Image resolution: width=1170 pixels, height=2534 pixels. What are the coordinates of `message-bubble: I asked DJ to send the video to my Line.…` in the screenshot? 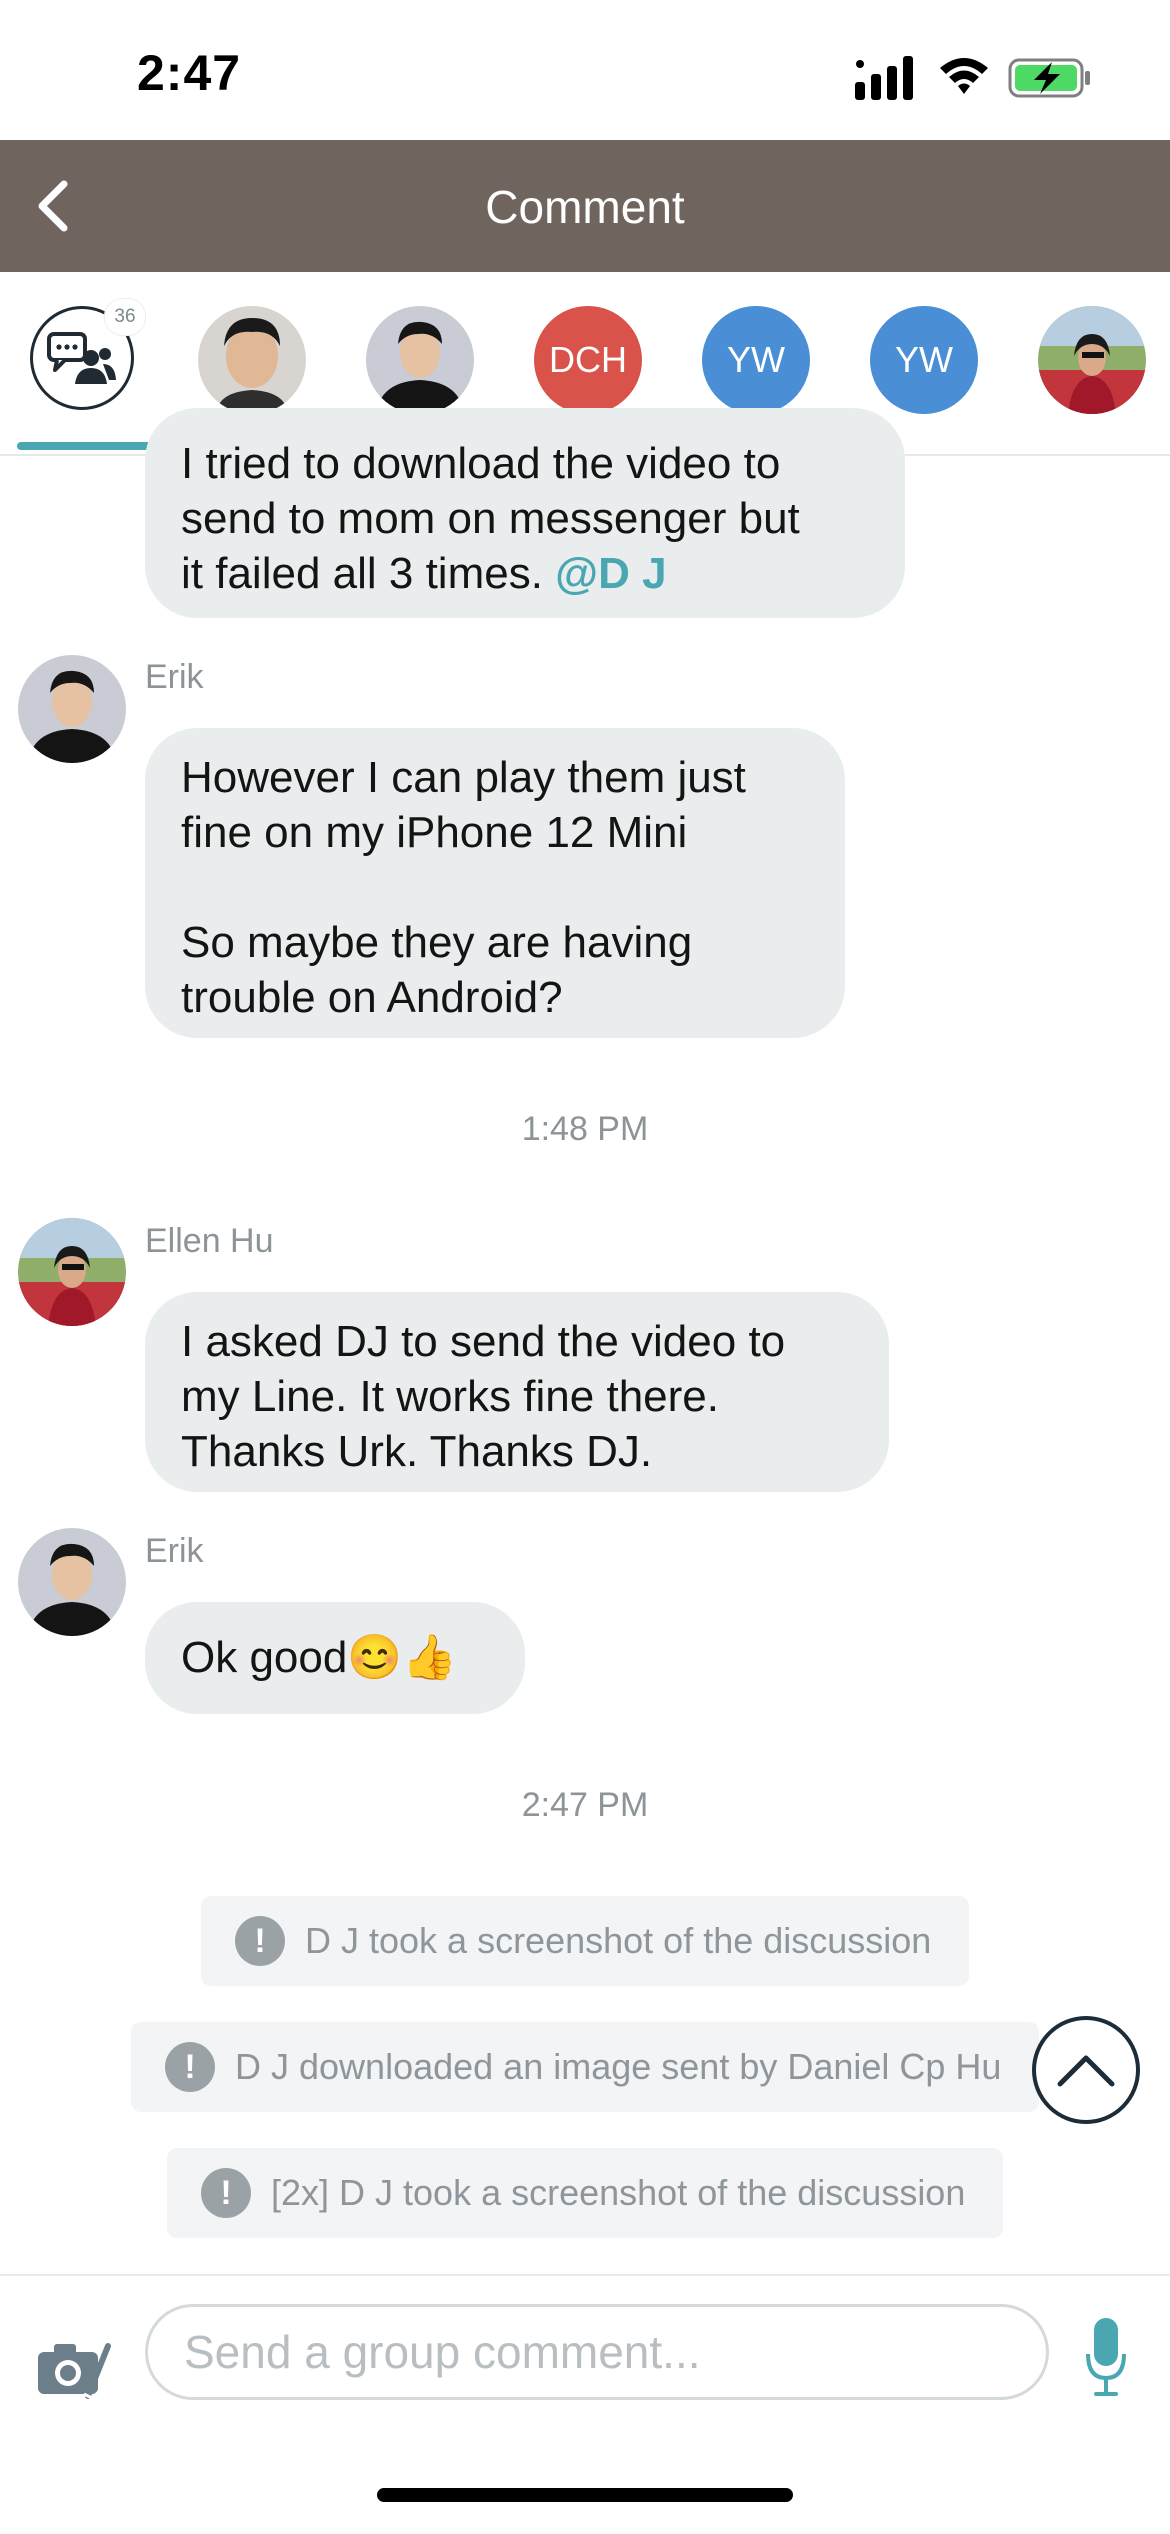 It's located at (517, 1392).